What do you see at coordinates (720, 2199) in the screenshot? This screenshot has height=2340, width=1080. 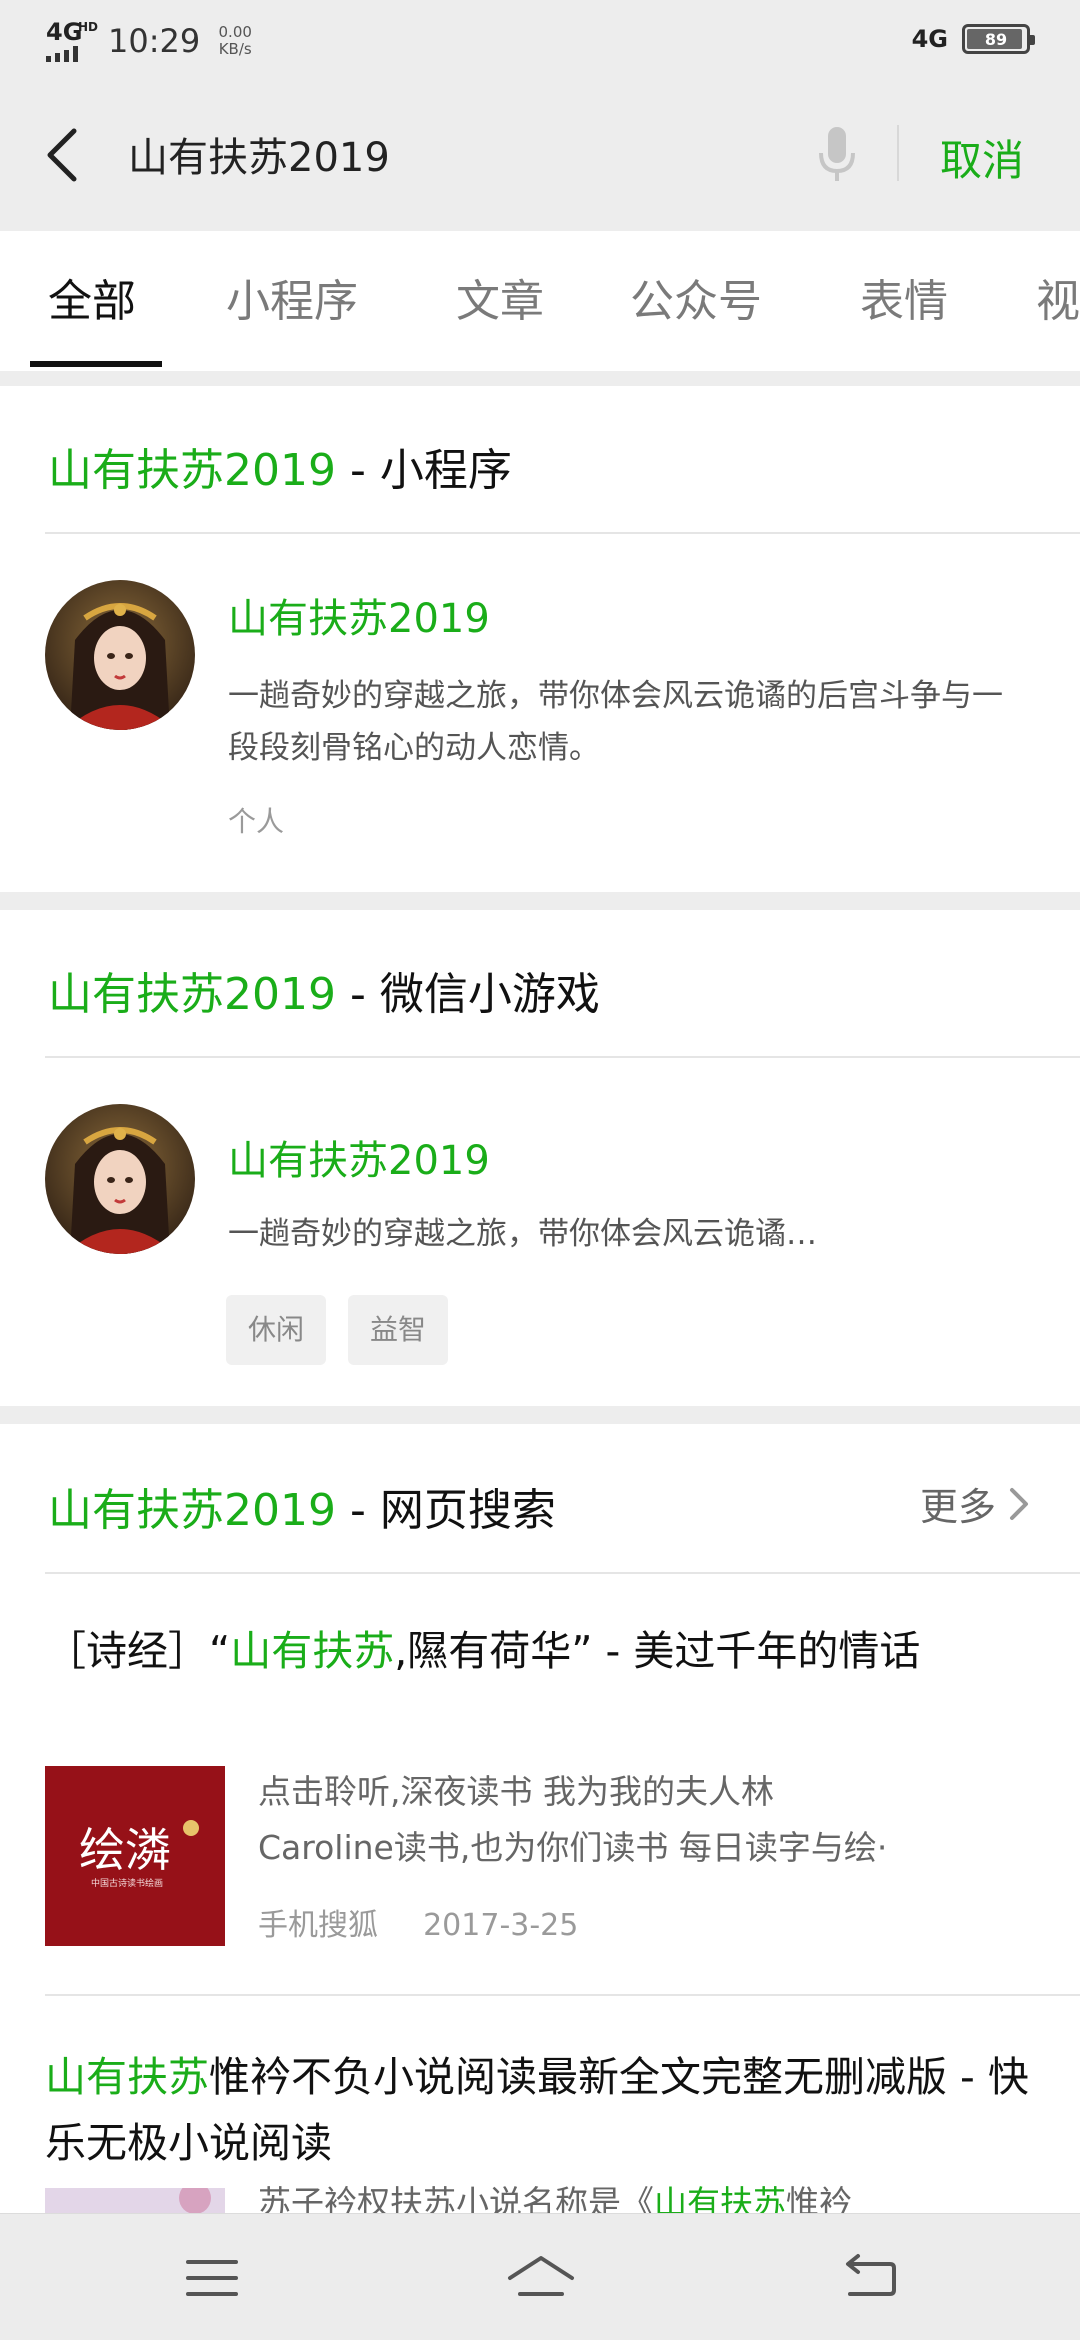 I see `web-result-snippet-keyword: 山有扶苏` at bounding box center [720, 2199].